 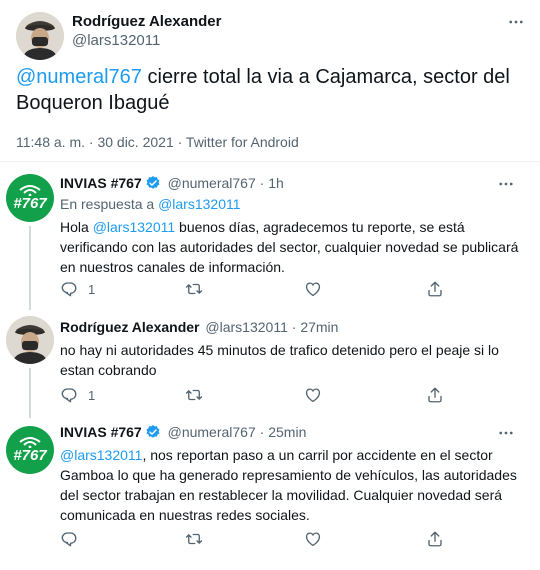 What do you see at coordinates (109, 204) in the screenshot?
I see `reply-to-label: En respuesta a` at bounding box center [109, 204].